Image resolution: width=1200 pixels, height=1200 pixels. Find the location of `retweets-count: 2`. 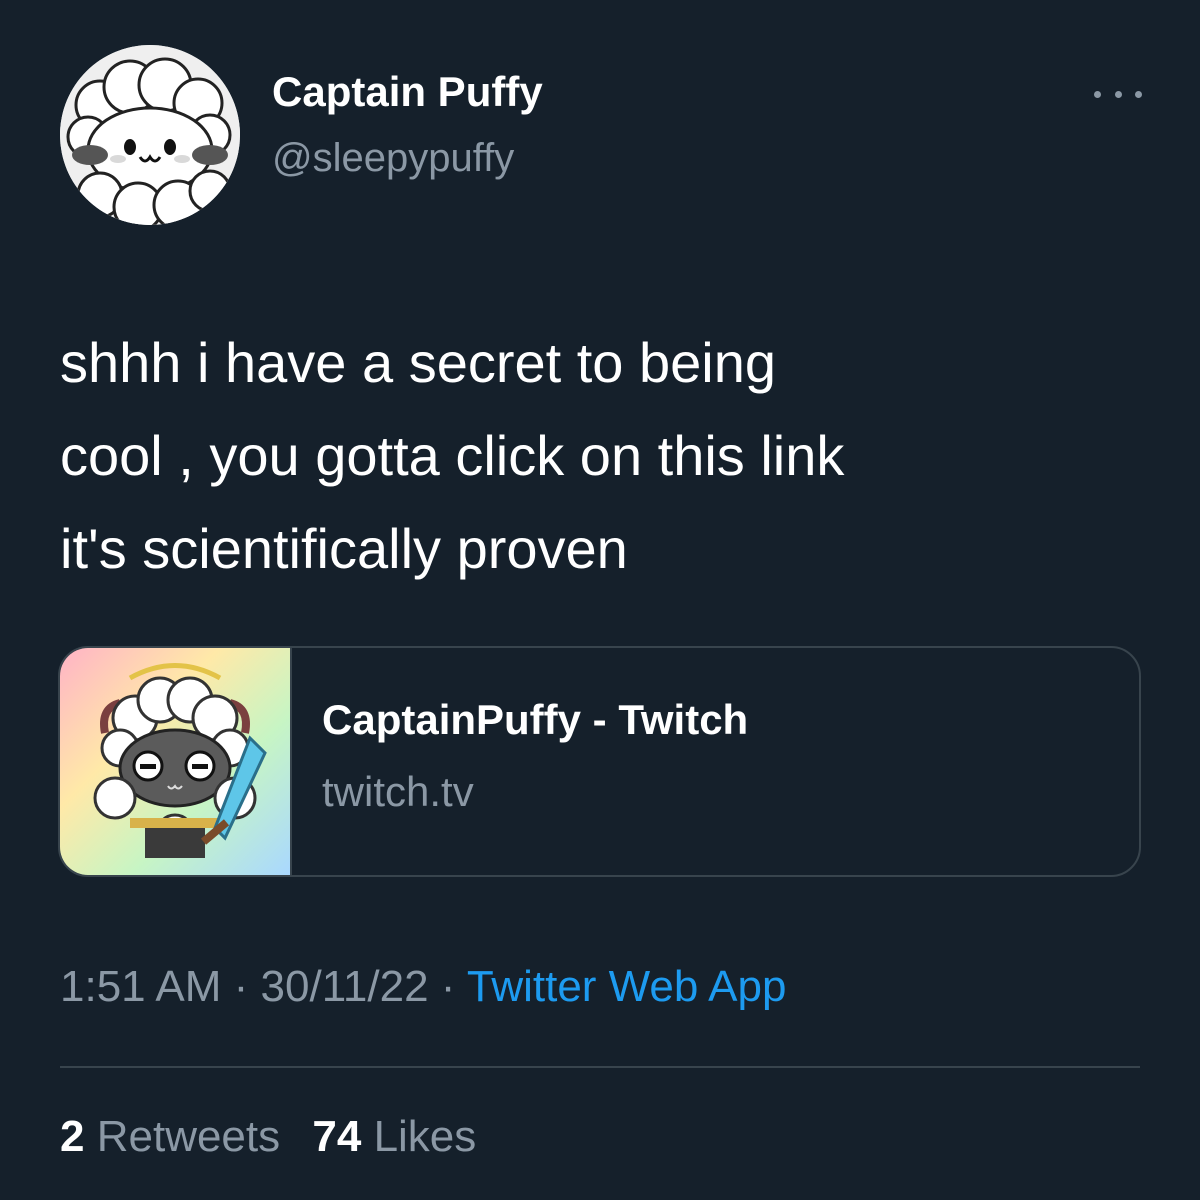

retweets-count: 2 is located at coordinates (72, 1136).